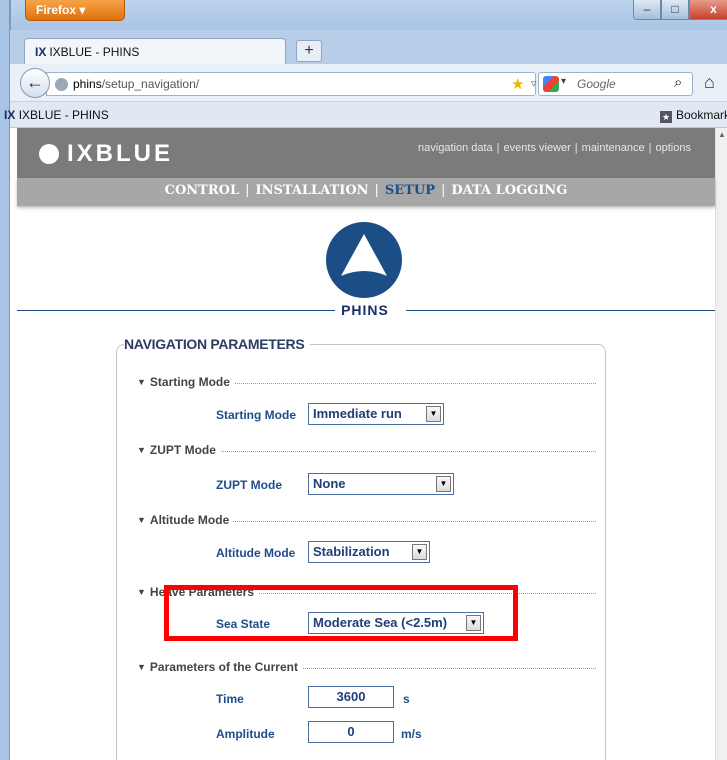  I want to click on time-input: 3600, so click(351, 697).